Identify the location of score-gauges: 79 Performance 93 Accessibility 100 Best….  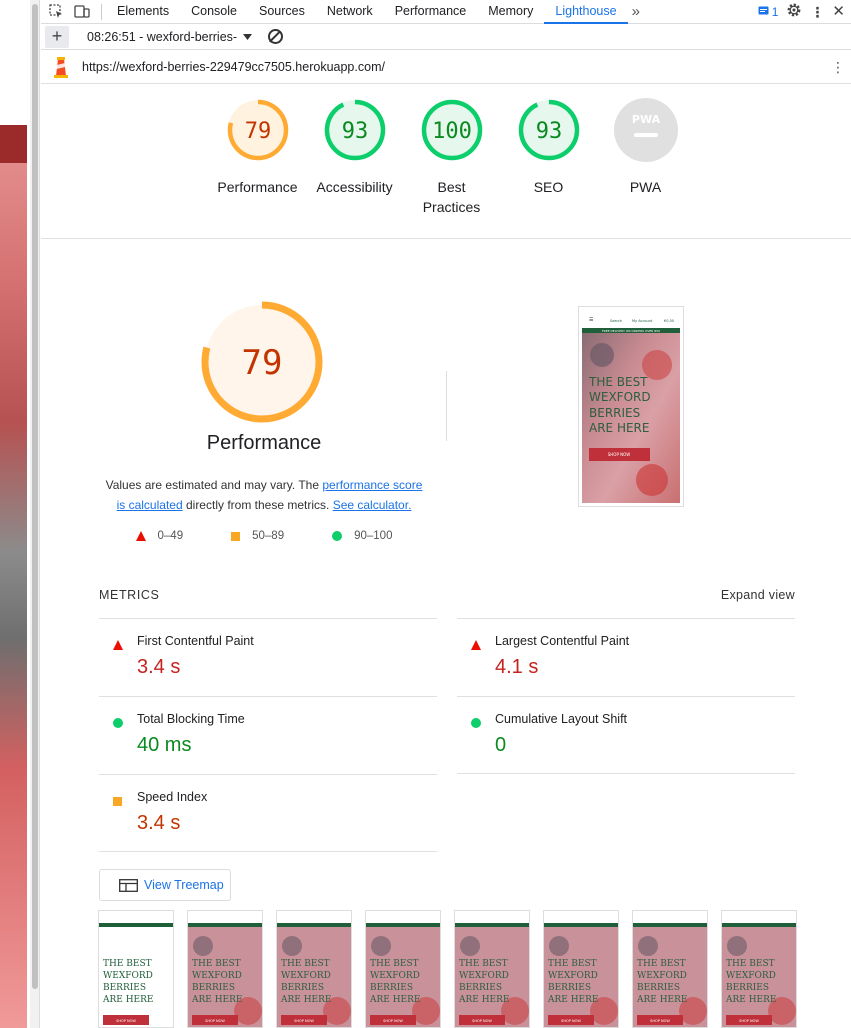
(446, 161).